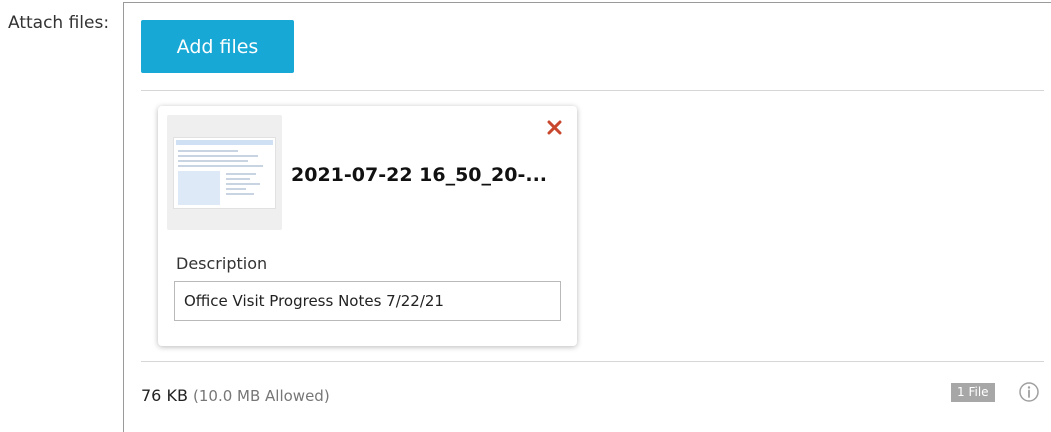 This screenshot has width=1051, height=432. I want to click on description-label: Description, so click(222, 263).